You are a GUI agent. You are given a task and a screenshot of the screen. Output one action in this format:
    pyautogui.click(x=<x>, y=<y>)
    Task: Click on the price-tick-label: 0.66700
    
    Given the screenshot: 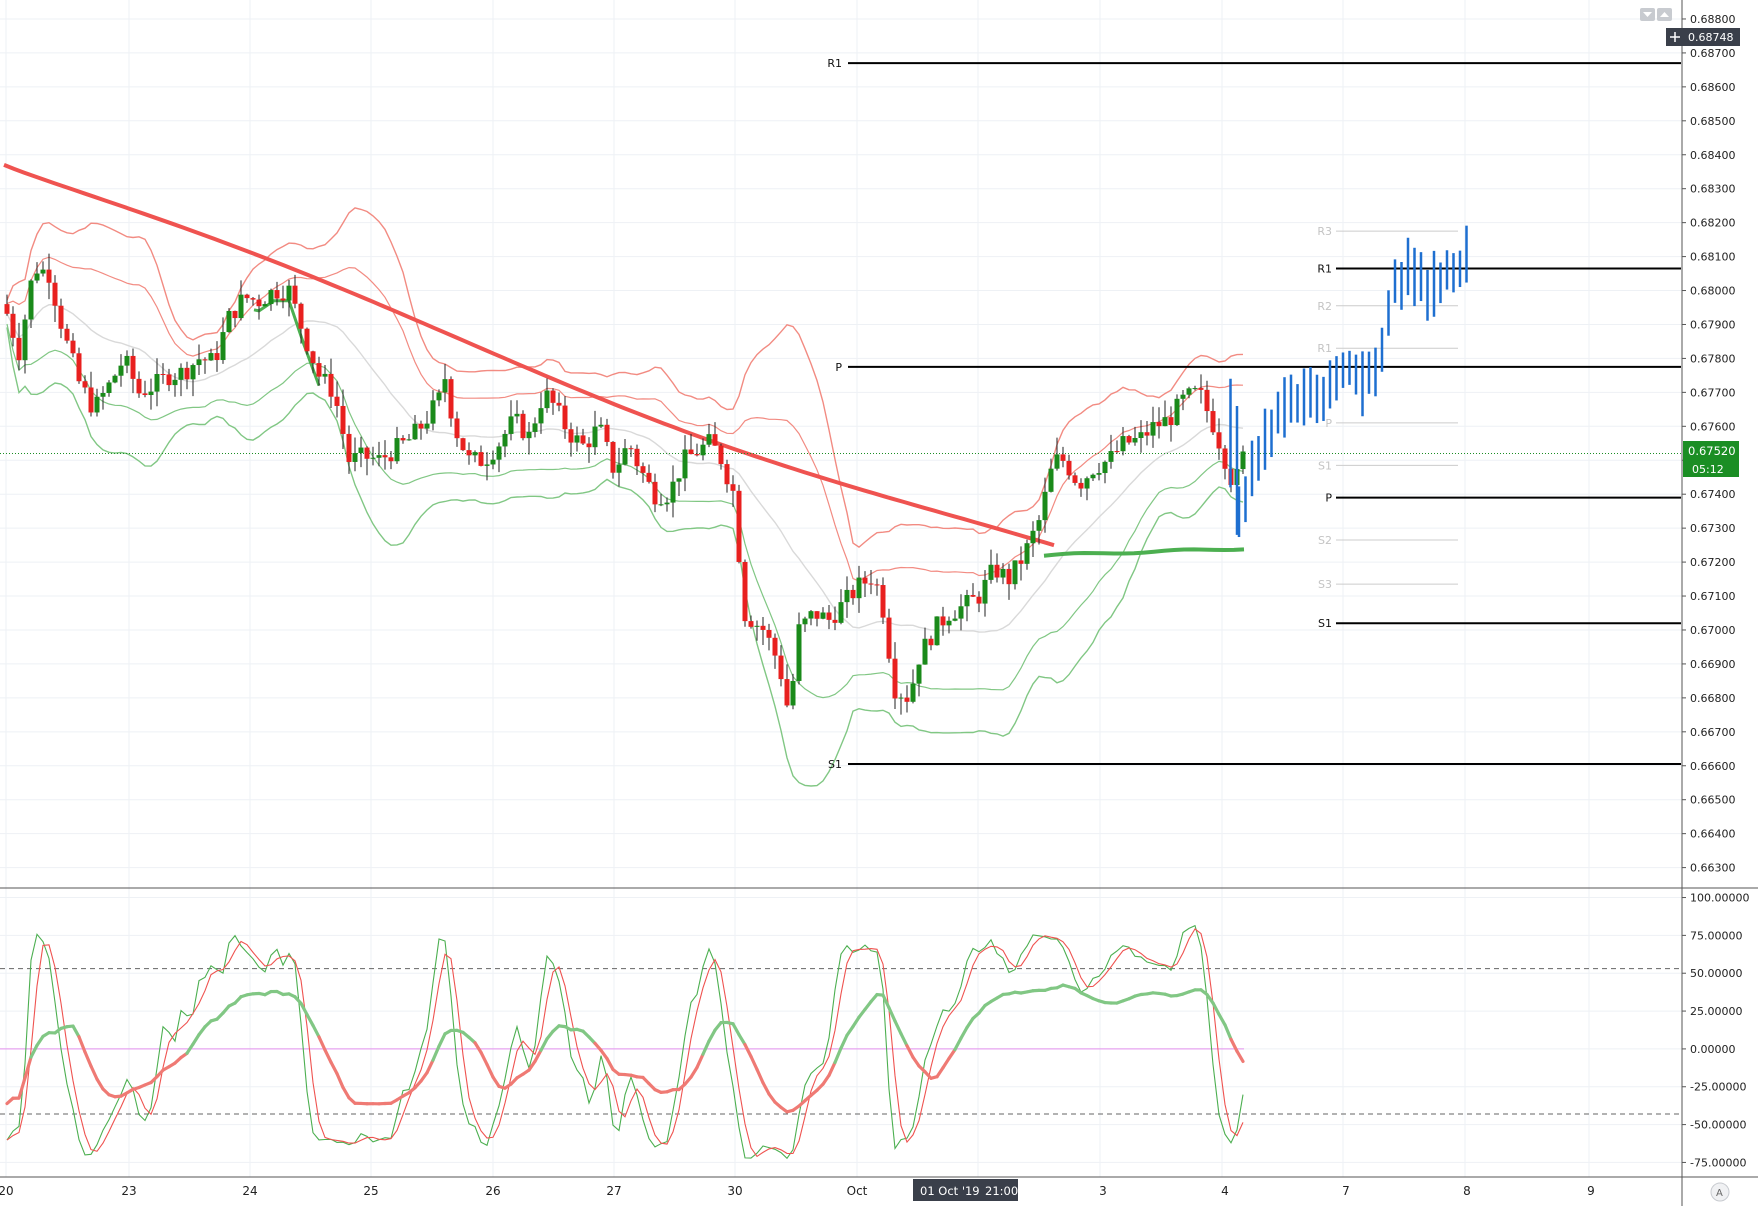 What is the action you would take?
    pyautogui.click(x=1713, y=732)
    